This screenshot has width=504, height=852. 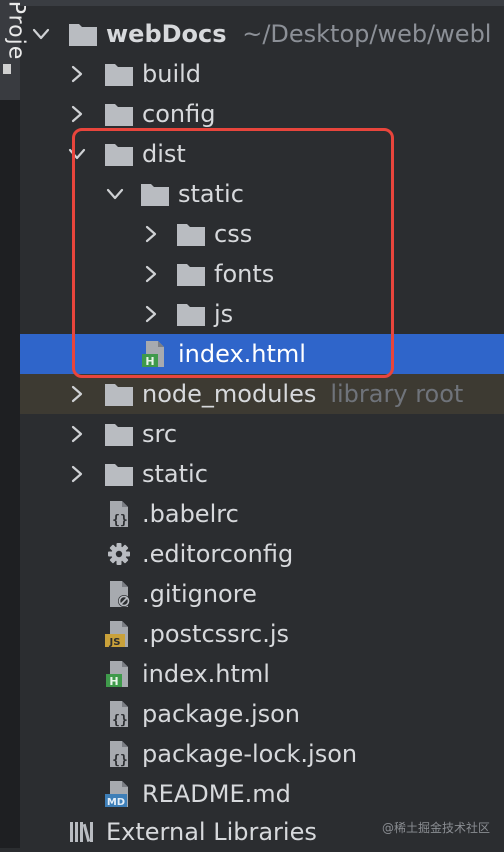 What do you see at coordinates (211, 832) in the screenshot?
I see `tree-item-label: External Libraries` at bounding box center [211, 832].